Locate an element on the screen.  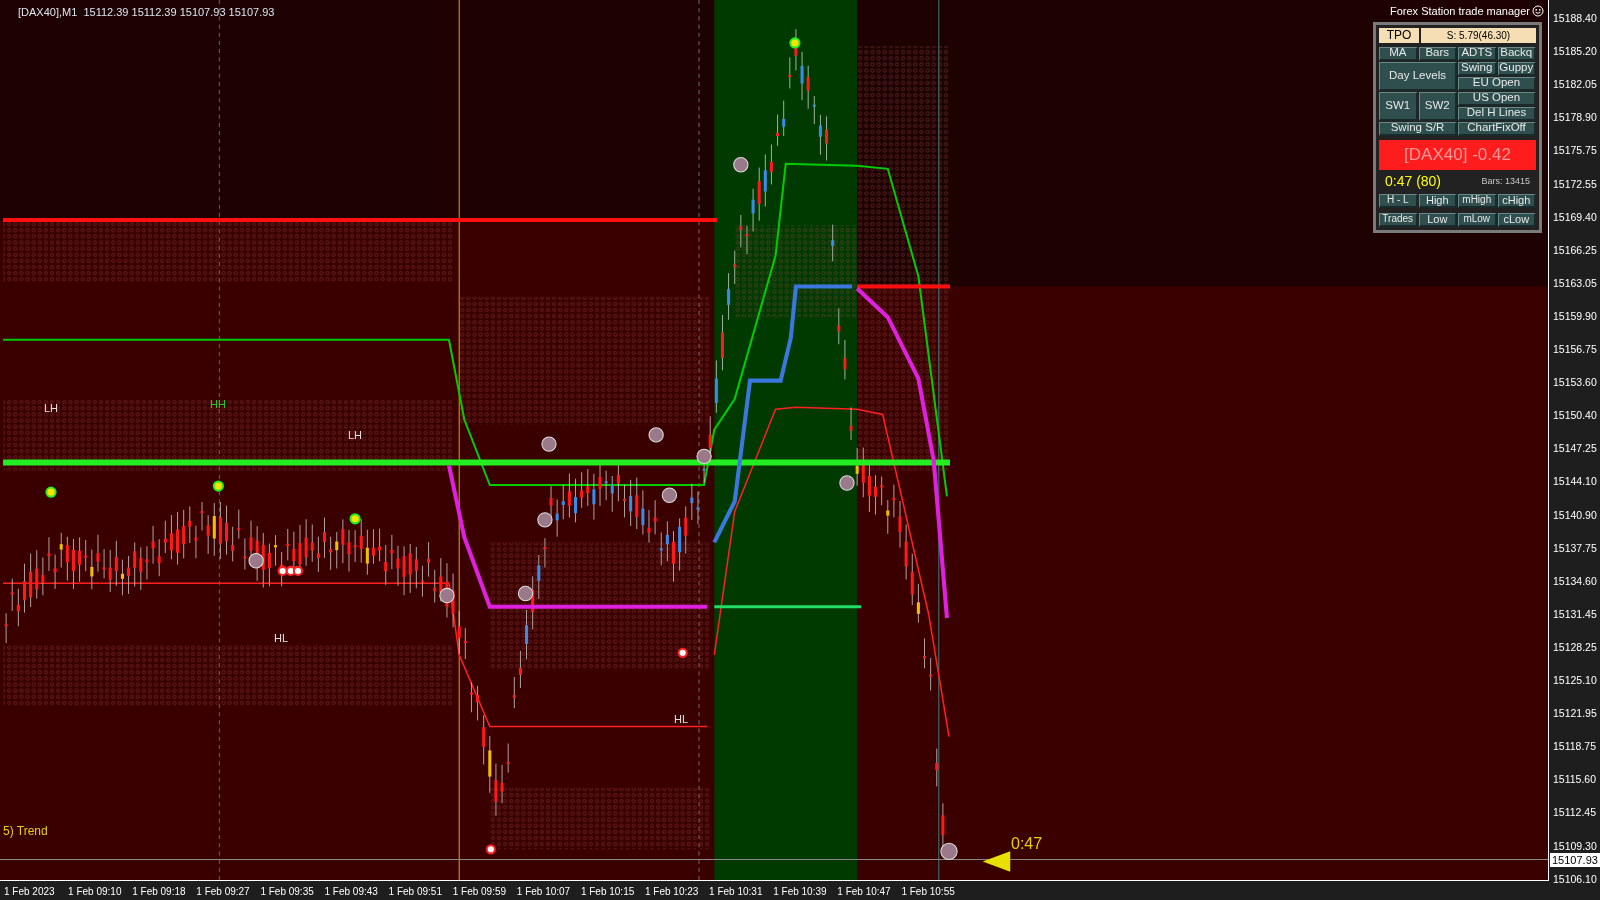
symbol-info: [DAX40],M1 15112.39 15112.39 15107.93 15107.93 is located at coordinates (146, 12).